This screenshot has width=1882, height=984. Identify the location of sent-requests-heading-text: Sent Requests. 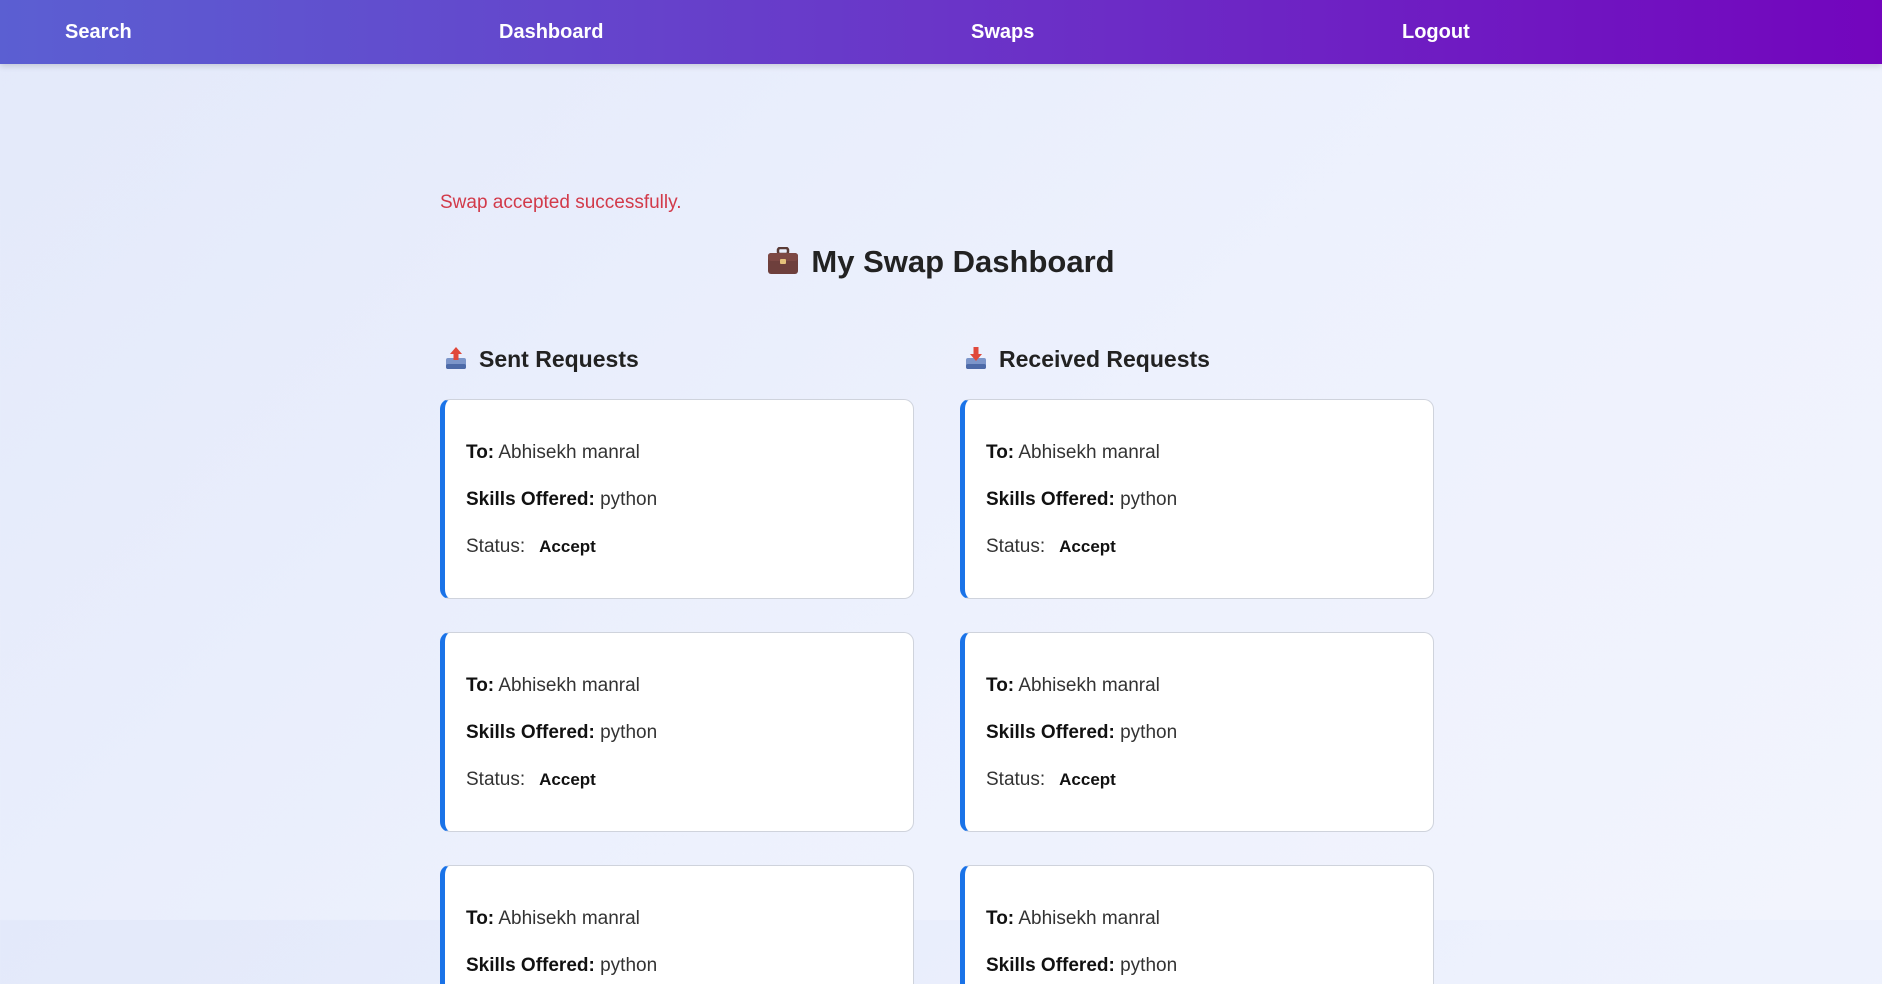
(559, 359).